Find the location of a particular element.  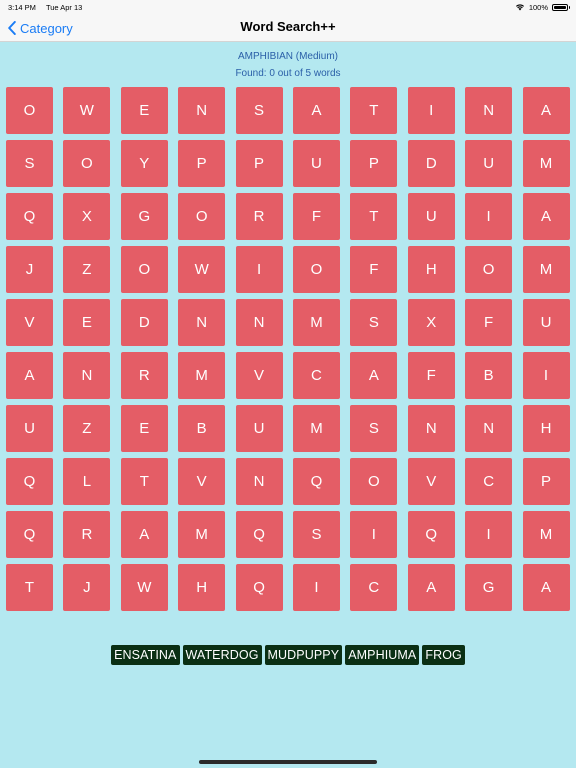

letter-cell: Y is located at coordinates (144, 163).